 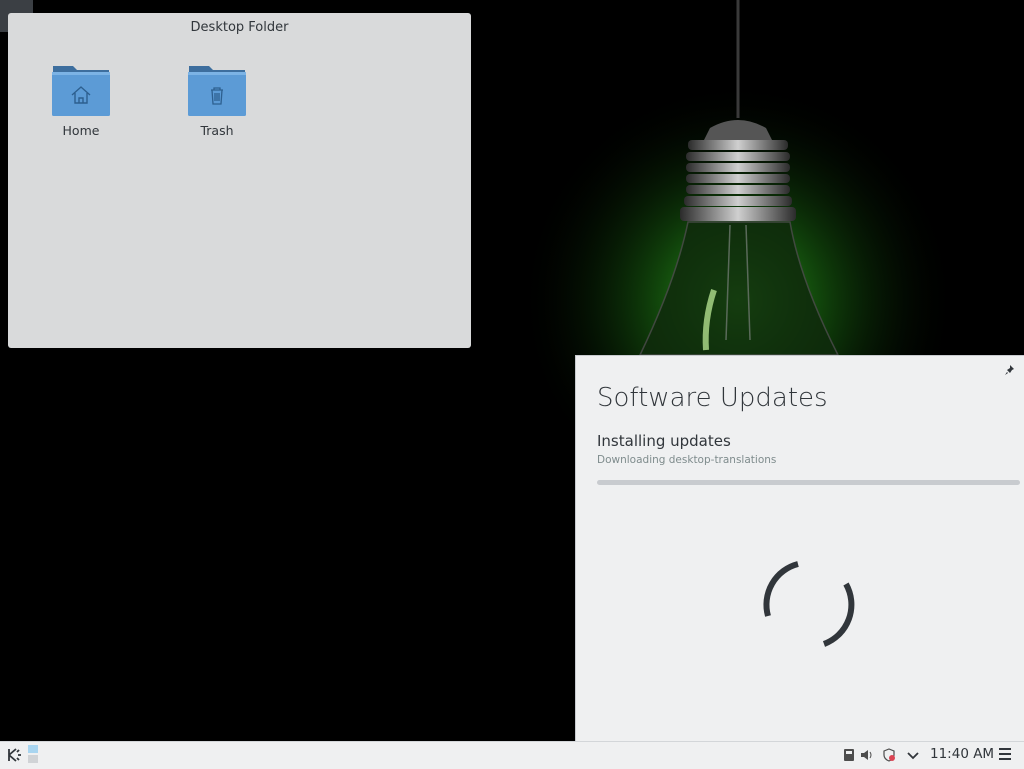 What do you see at coordinates (867, 755) in the screenshot?
I see `volume-icon` at bounding box center [867, 755].